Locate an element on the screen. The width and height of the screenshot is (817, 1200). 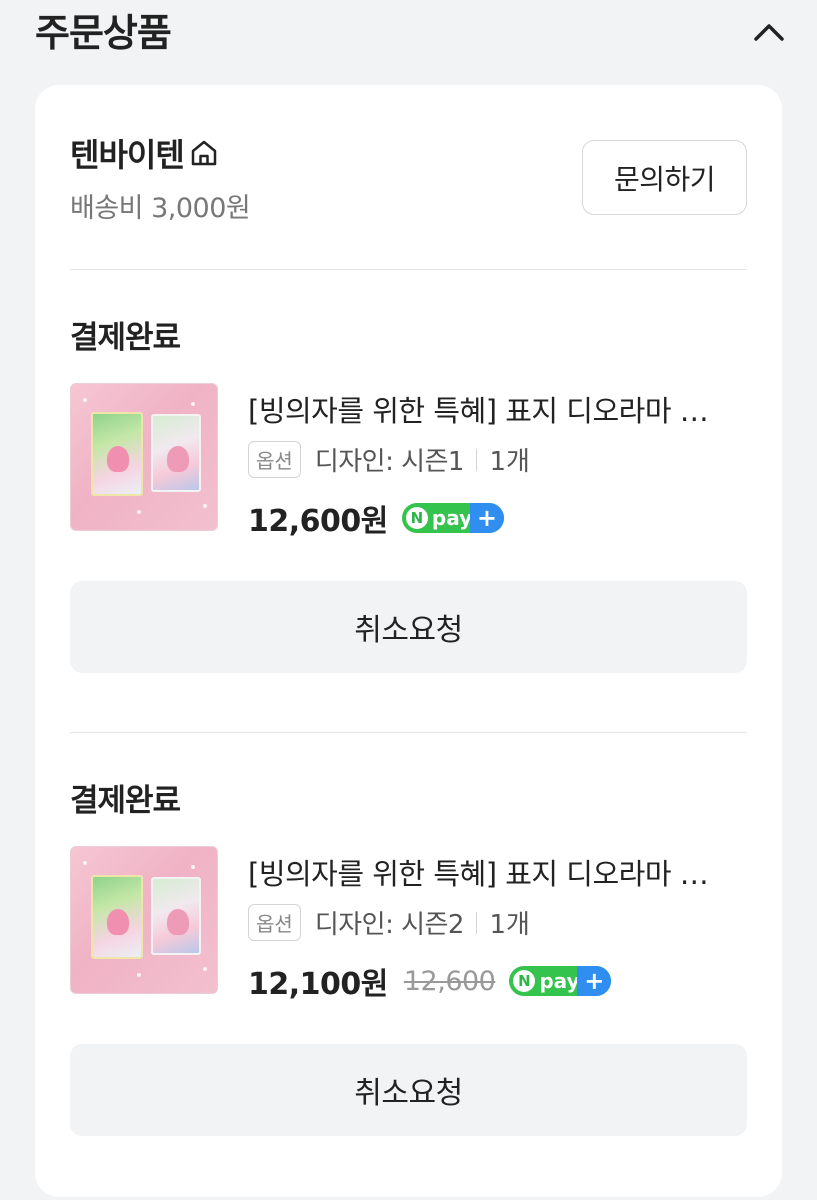
price-row: 12,100원 12,600 N pay + is located at coordinates (430, 981).